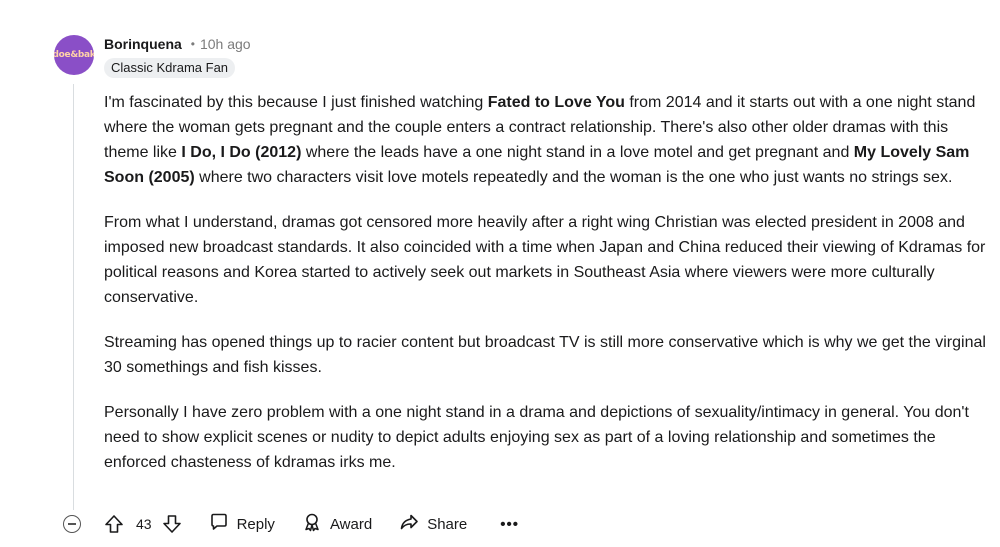  What do you see at coordinates (447, 524) in the screenshot?
I see `share-label: Share` at bounding box center [447, 524].